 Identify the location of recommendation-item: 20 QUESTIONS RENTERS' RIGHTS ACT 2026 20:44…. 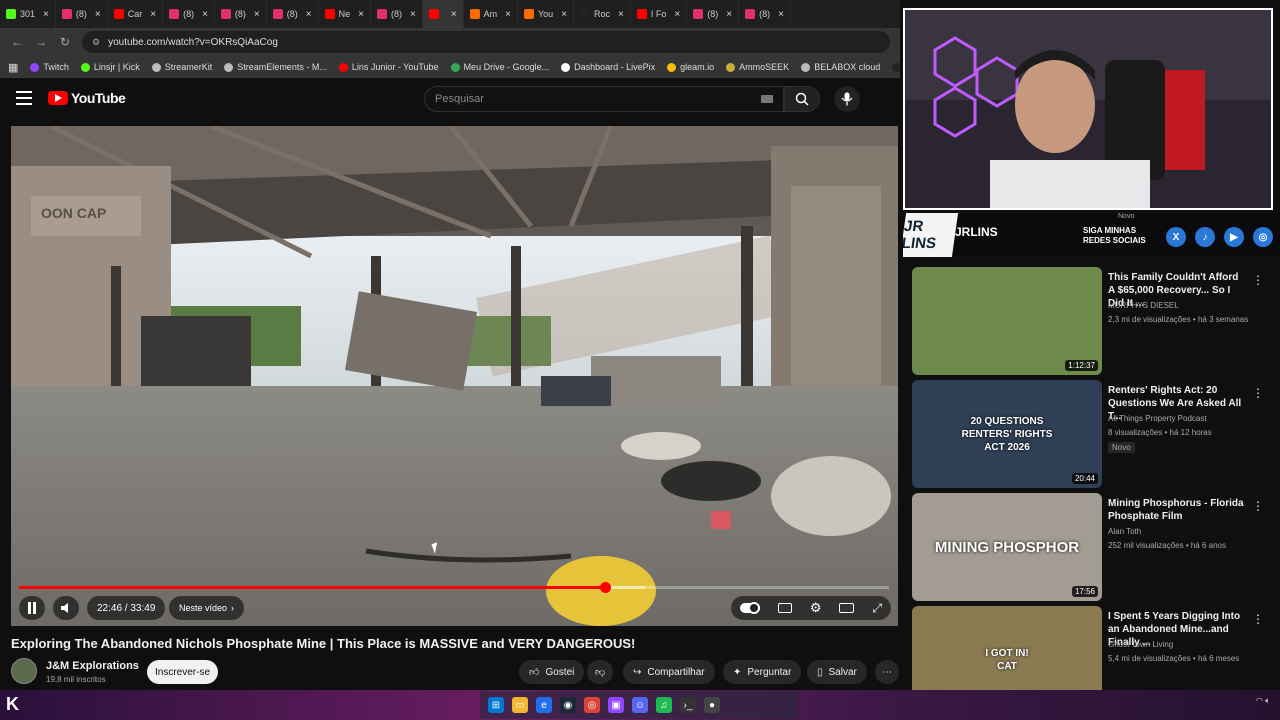
(1092, 434).